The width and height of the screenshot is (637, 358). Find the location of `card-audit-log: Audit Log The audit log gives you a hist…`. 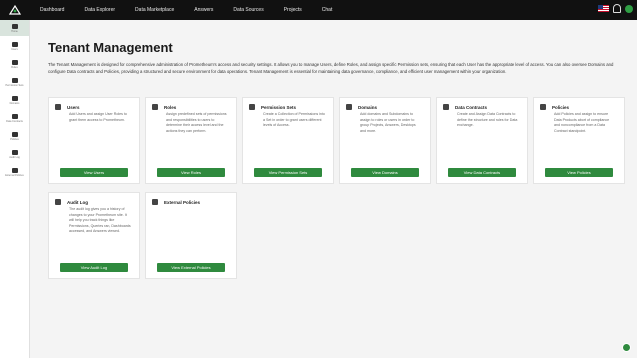

card-audit-log: Audit Log The audit log gives you a hist… is located at coordinates (94, 235).